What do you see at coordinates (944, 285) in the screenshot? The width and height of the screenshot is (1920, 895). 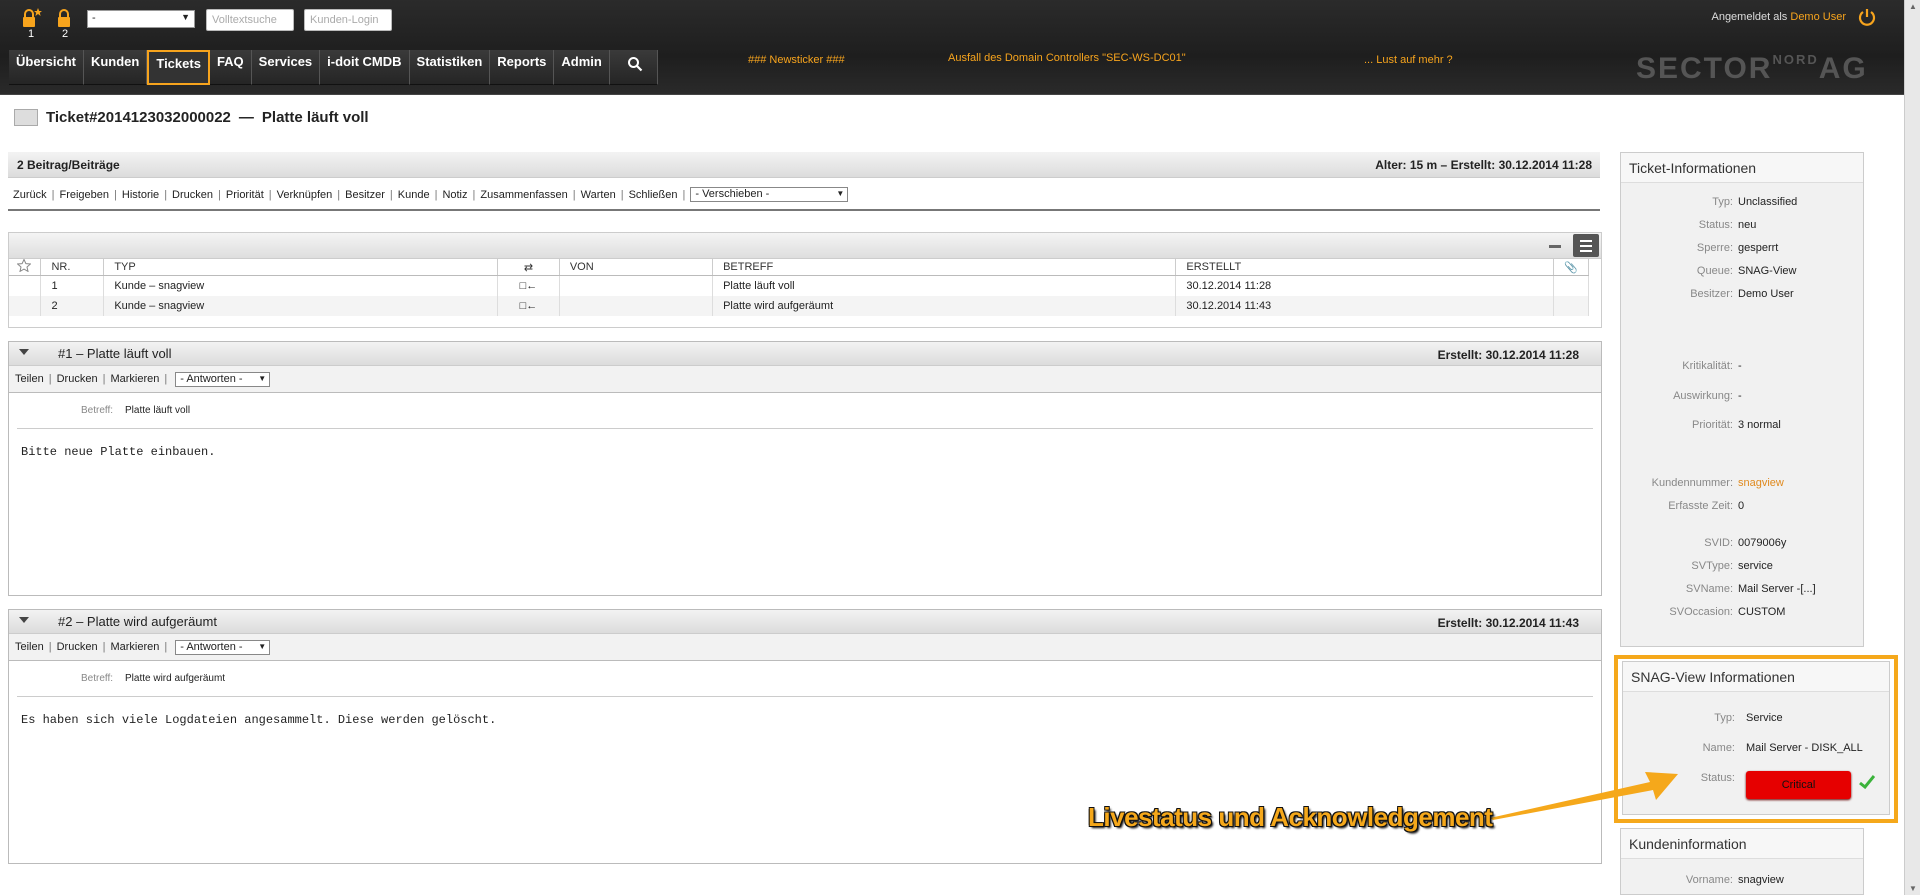 I see `cell-subject: Platte läuft voll` at bounding box center [944, 285].